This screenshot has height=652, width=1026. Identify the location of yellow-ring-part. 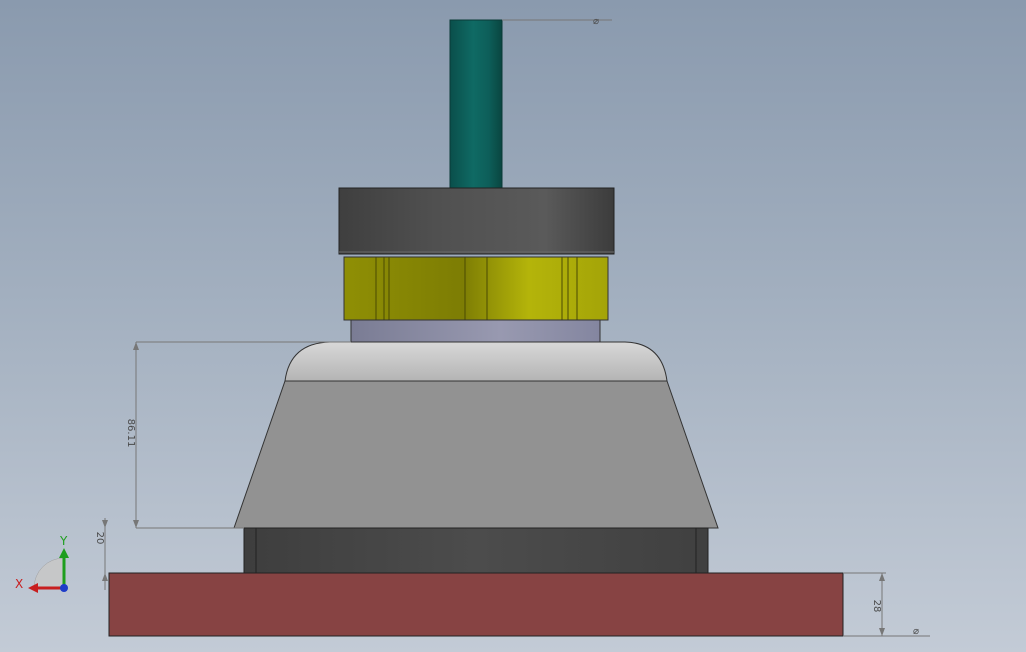
(476, 288).